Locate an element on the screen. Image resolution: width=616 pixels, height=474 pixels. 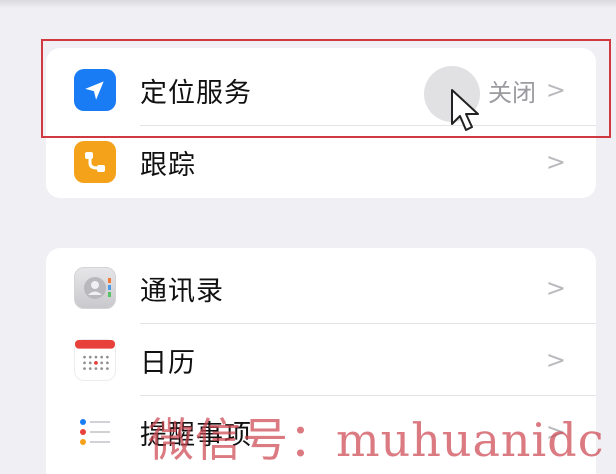
row-label: 通讯录 is located at coordinates (182, 291).